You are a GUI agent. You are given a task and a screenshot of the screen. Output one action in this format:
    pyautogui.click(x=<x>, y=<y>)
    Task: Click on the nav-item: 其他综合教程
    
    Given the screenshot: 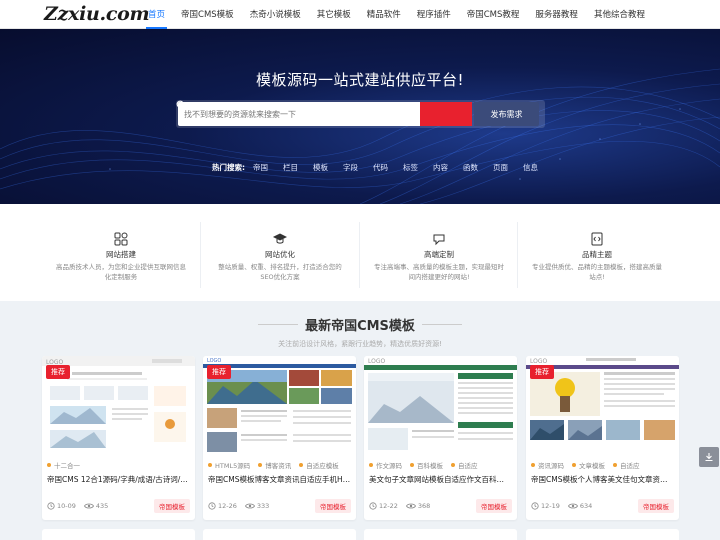 What is the action you would take?
    pyautogui.click(x=619, y=14)
    